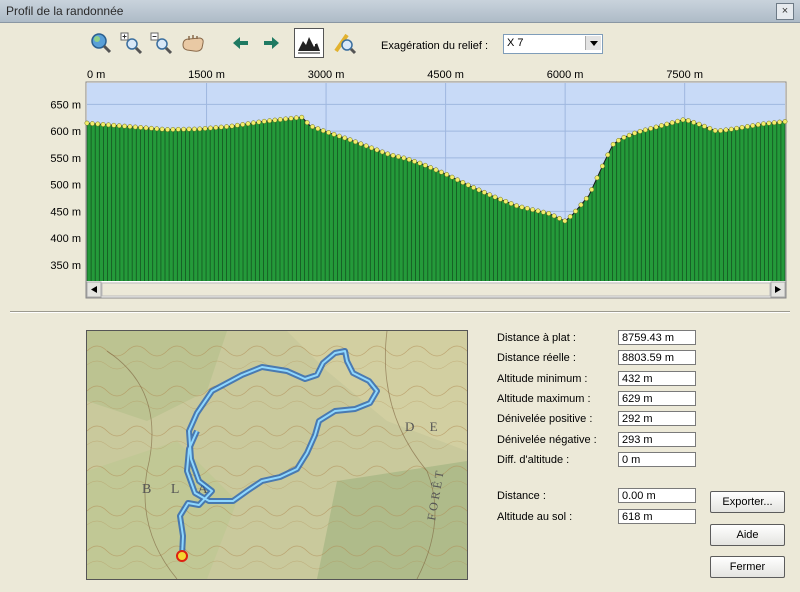 This screenshot has height=592, width=800. Describe the element at coordinates (747, 567) in the screenshot. I see `close-button: Fermer` at that location.